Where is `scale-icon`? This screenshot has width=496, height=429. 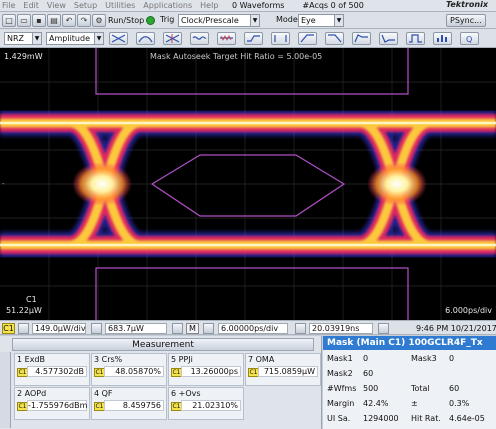 scale-icon is located at coordinates (23, 328).